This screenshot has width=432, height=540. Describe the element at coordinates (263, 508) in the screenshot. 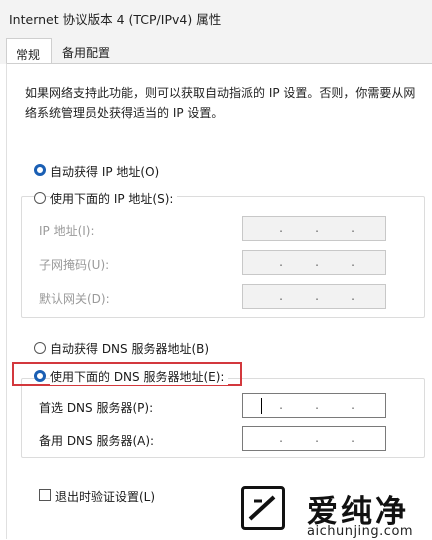

I see `watermark-logo-icon` at that location.